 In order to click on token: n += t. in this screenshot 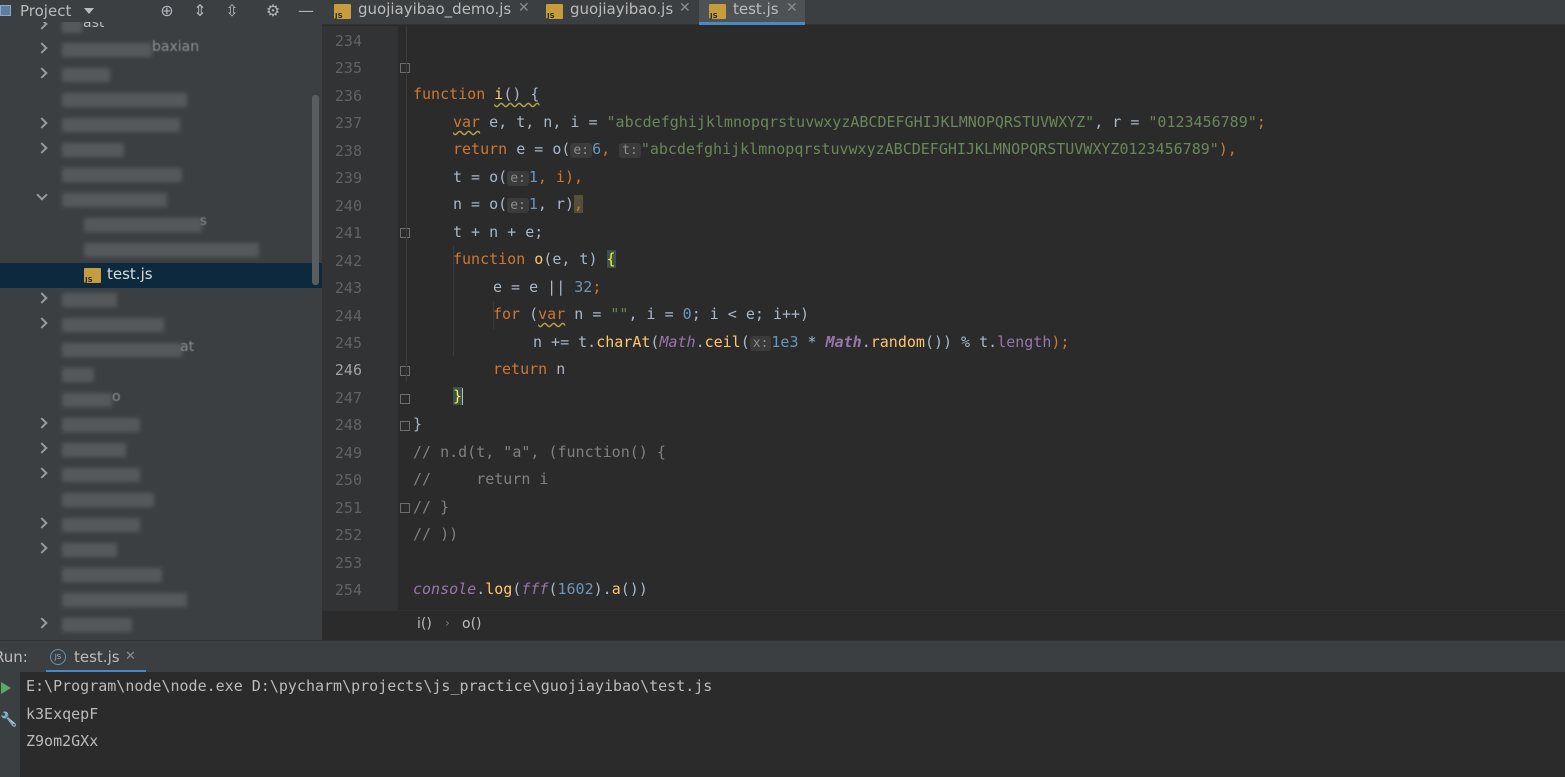, I will do `click(565, 342)`.